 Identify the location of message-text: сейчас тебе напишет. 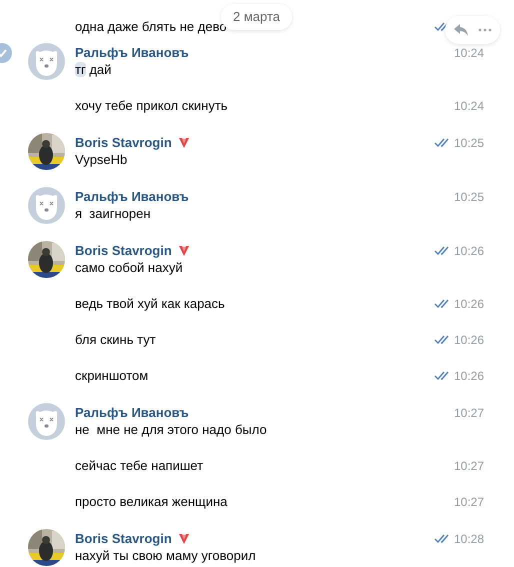
(139, 466).